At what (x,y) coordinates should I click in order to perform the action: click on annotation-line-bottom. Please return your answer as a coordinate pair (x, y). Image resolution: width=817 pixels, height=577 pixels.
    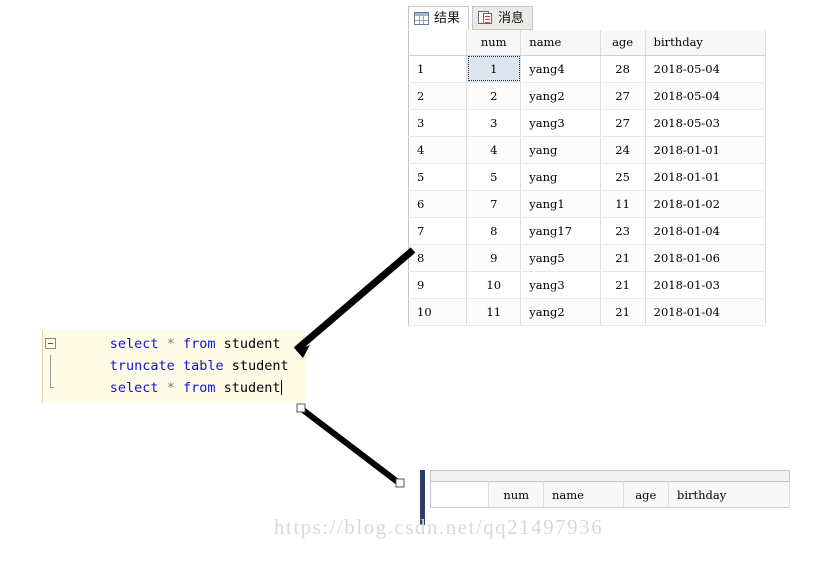
    Looking at the image, I should click on (351, 446).